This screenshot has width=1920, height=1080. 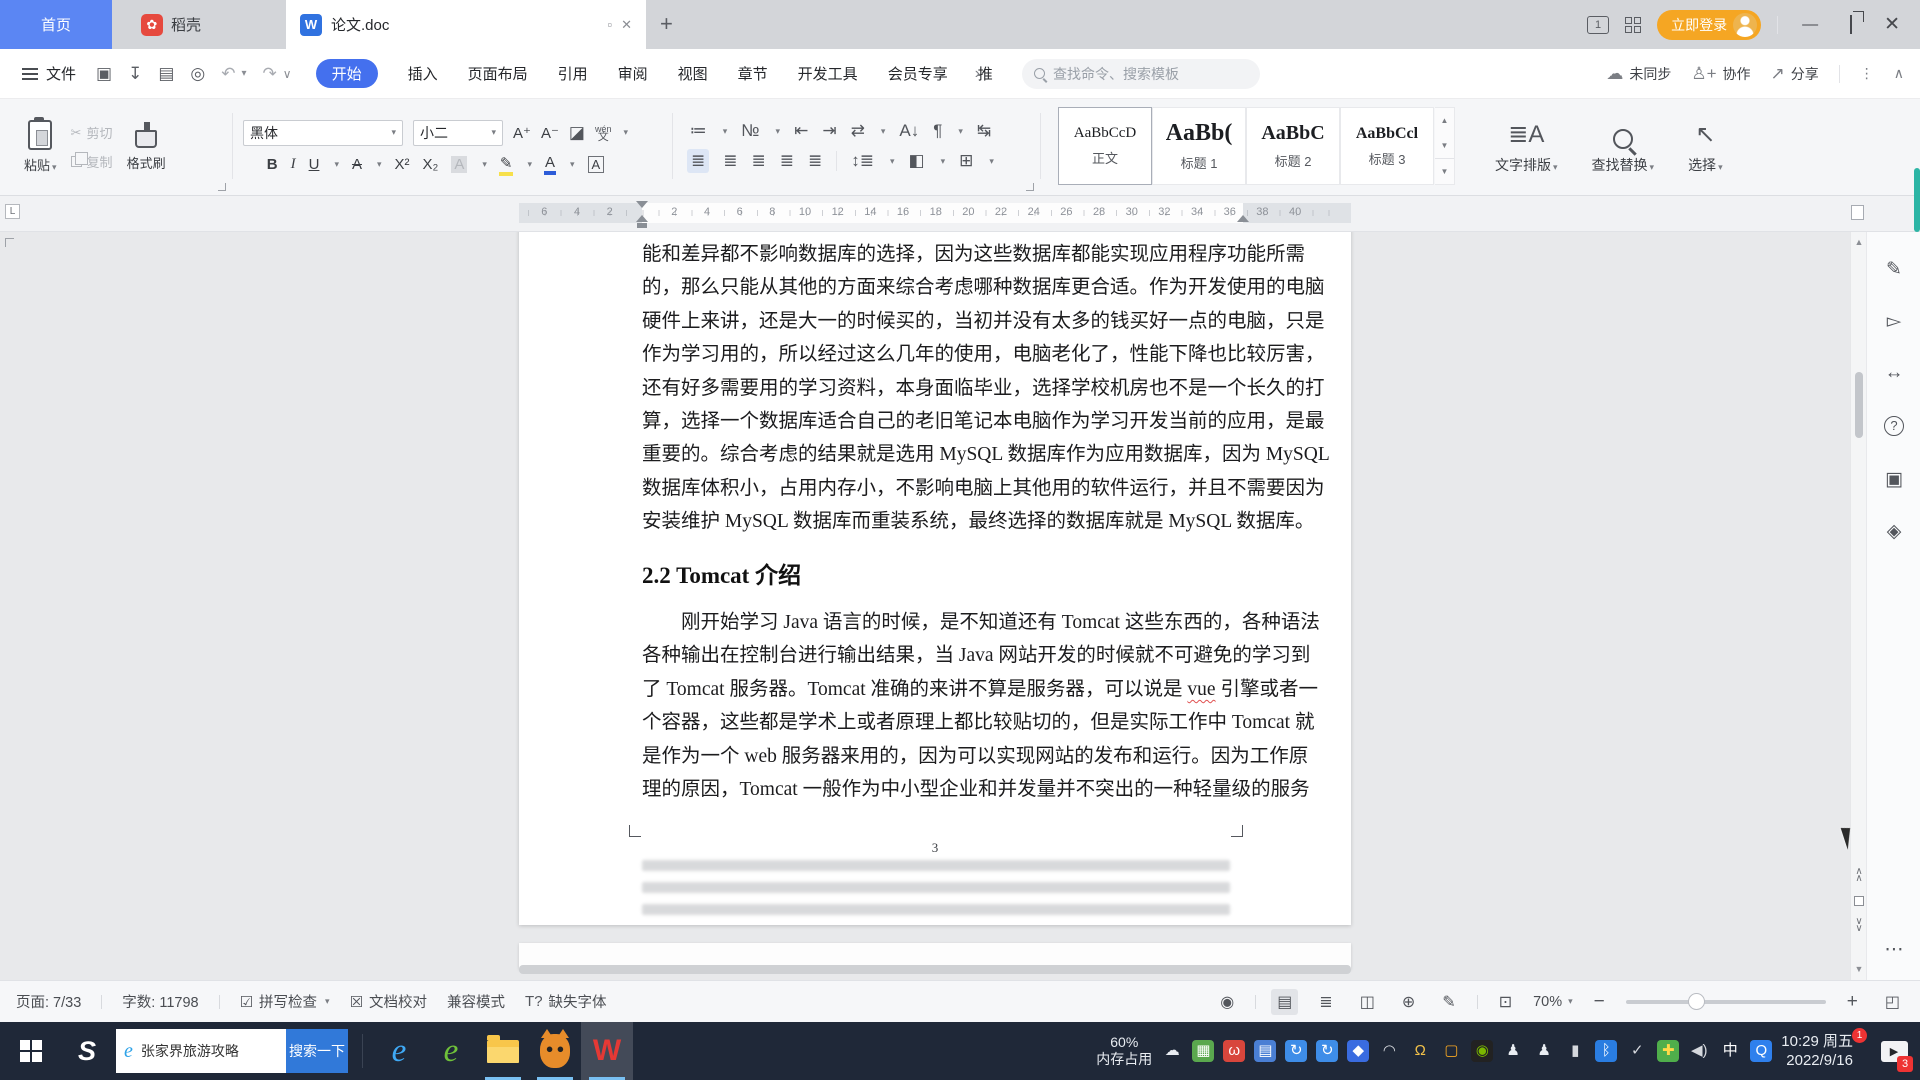 I want to click on tab-char-icon: ↹, so click(x=984, y=131).